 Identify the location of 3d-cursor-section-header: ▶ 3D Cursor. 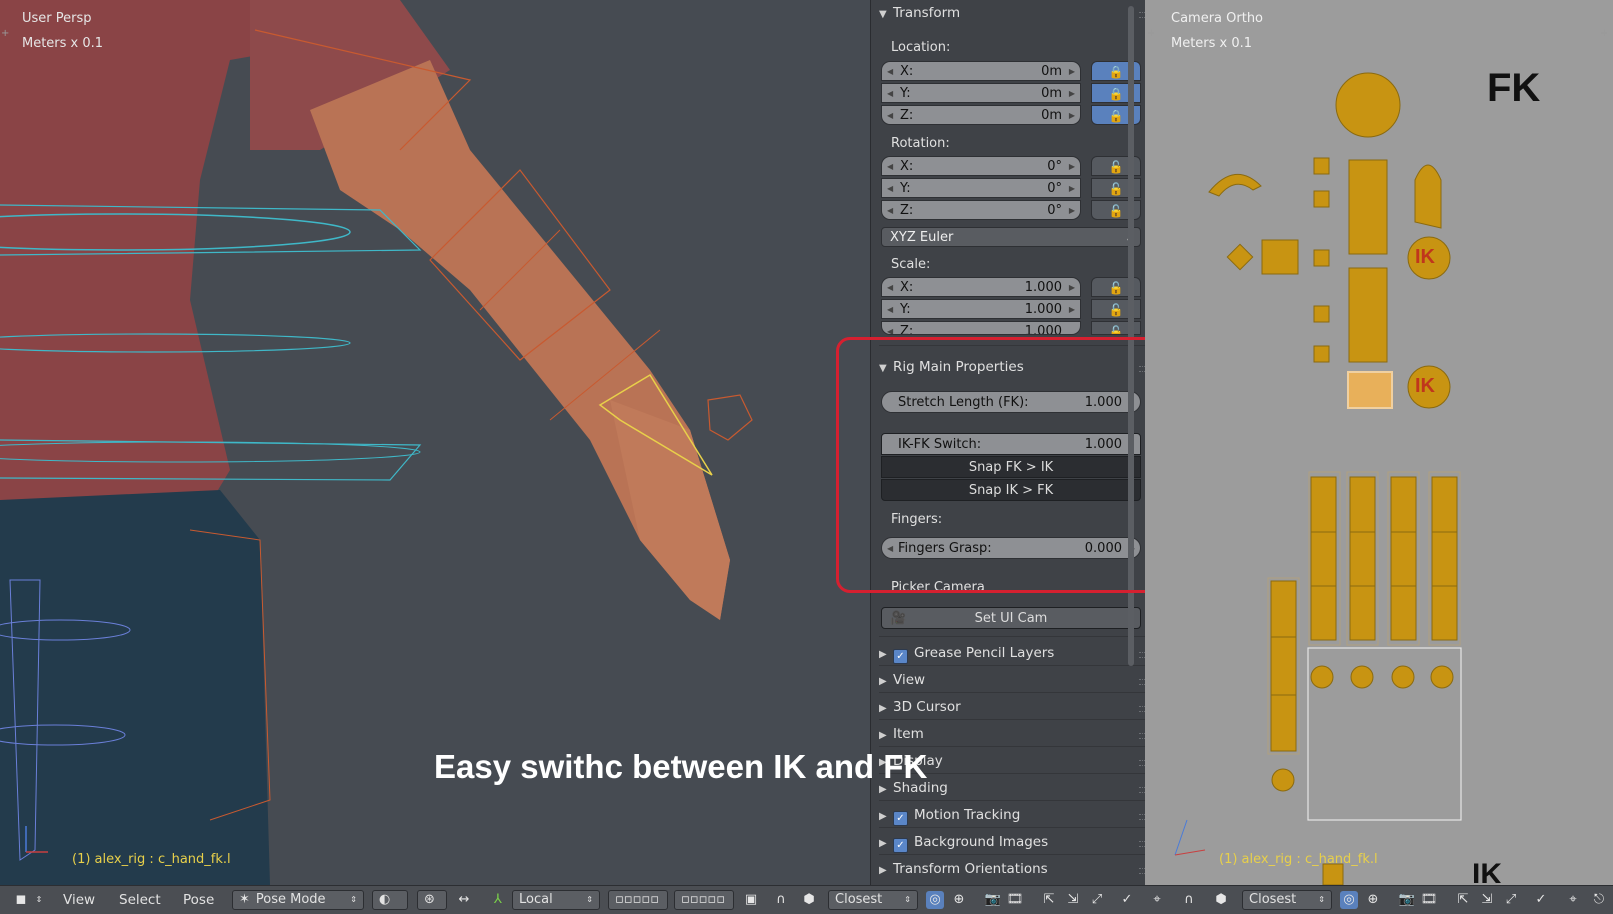
(1020, 707).